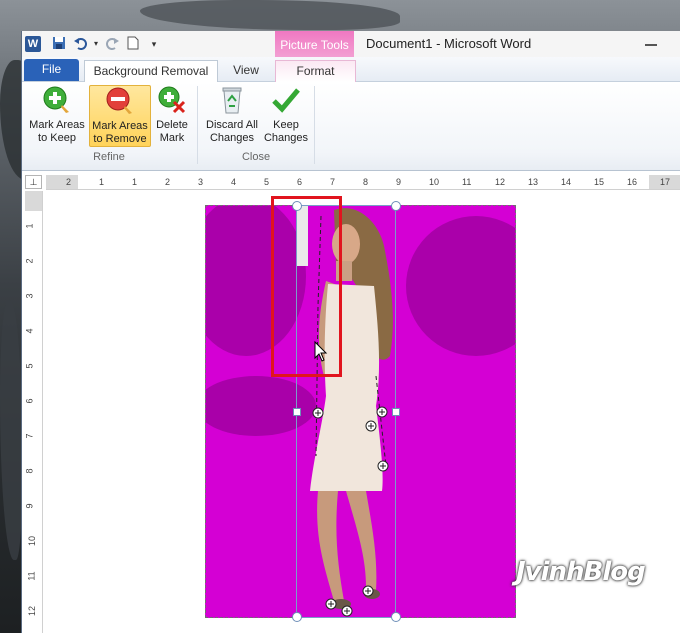 The image size is (680, 633). What do you see at coordinates (120, 101) in the screenshot?
I see `red-minus-pencil-icon` at bounding box center [120, 101].